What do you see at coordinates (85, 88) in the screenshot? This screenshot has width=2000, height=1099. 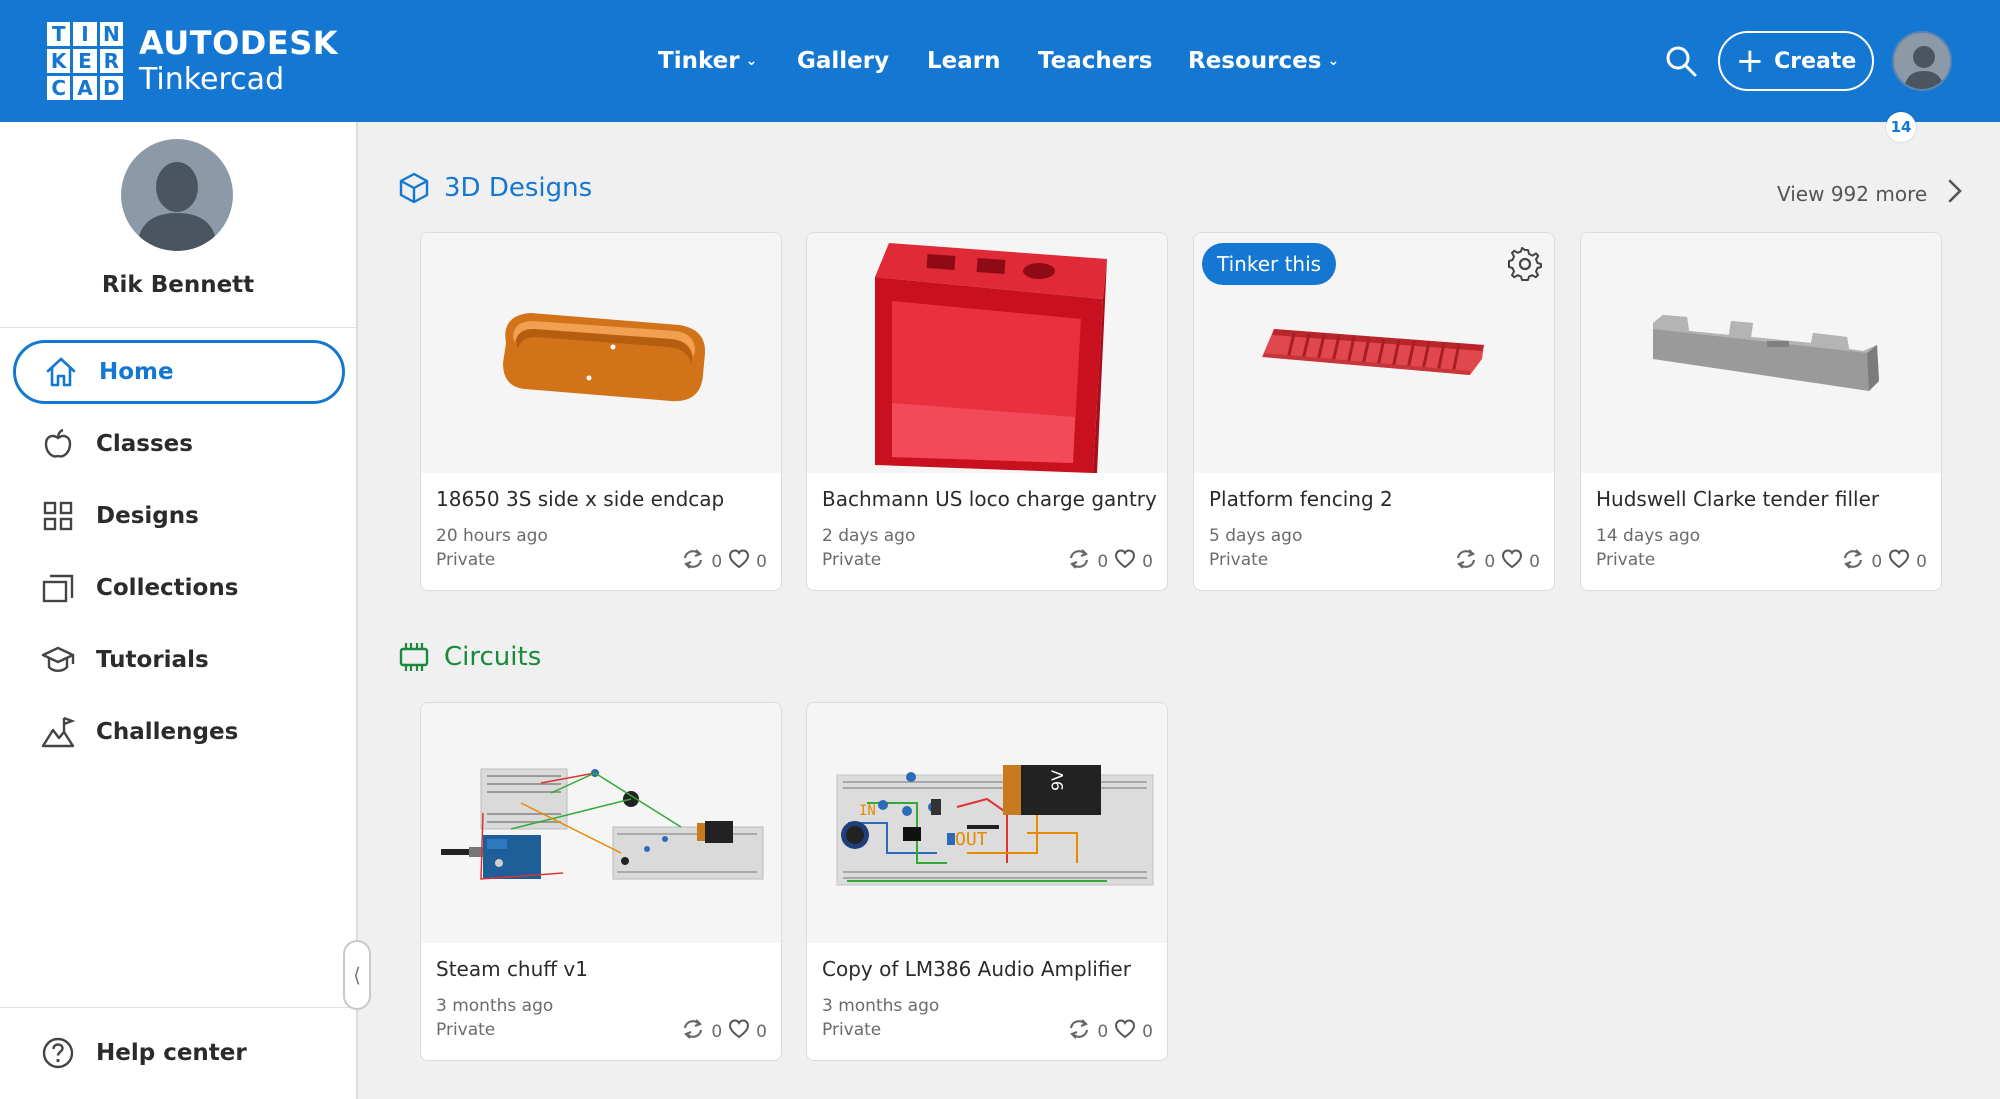 I see `logo-letter: A` at bounding box center [85, 88].